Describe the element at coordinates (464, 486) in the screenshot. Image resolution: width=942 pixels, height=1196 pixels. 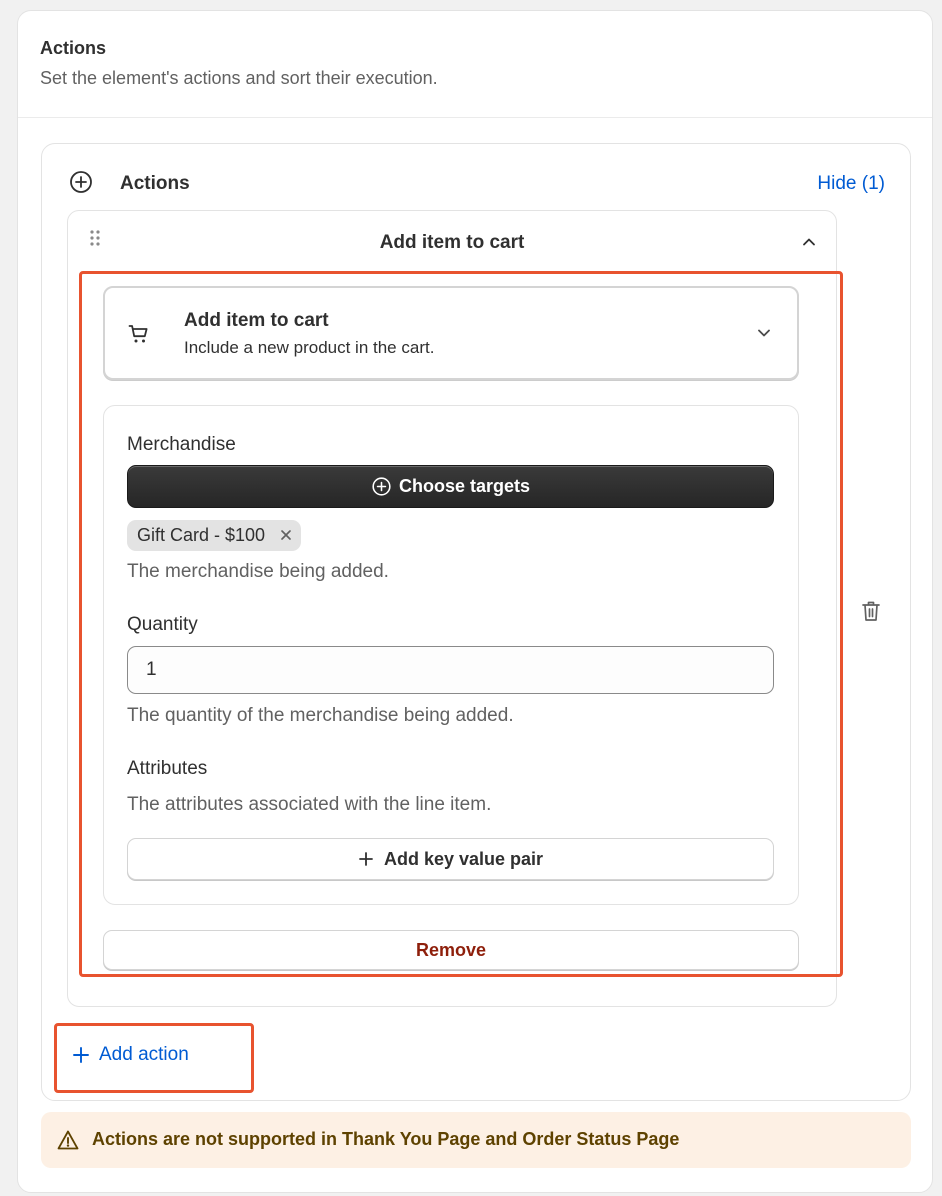
I see `choose-targets-label: Choose targets` at that location.